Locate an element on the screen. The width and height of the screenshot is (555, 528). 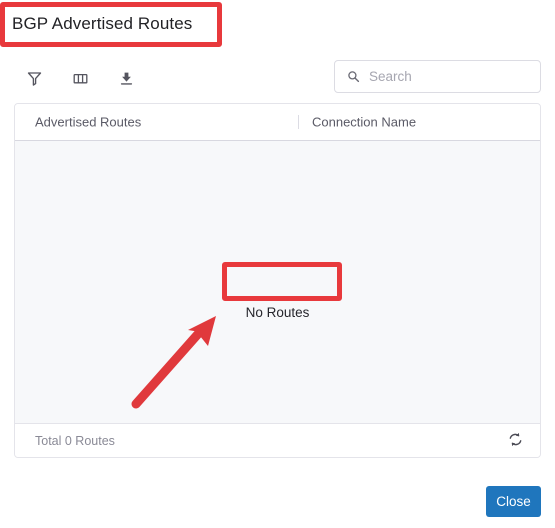
column-divider is located at coordinates (298, 122).